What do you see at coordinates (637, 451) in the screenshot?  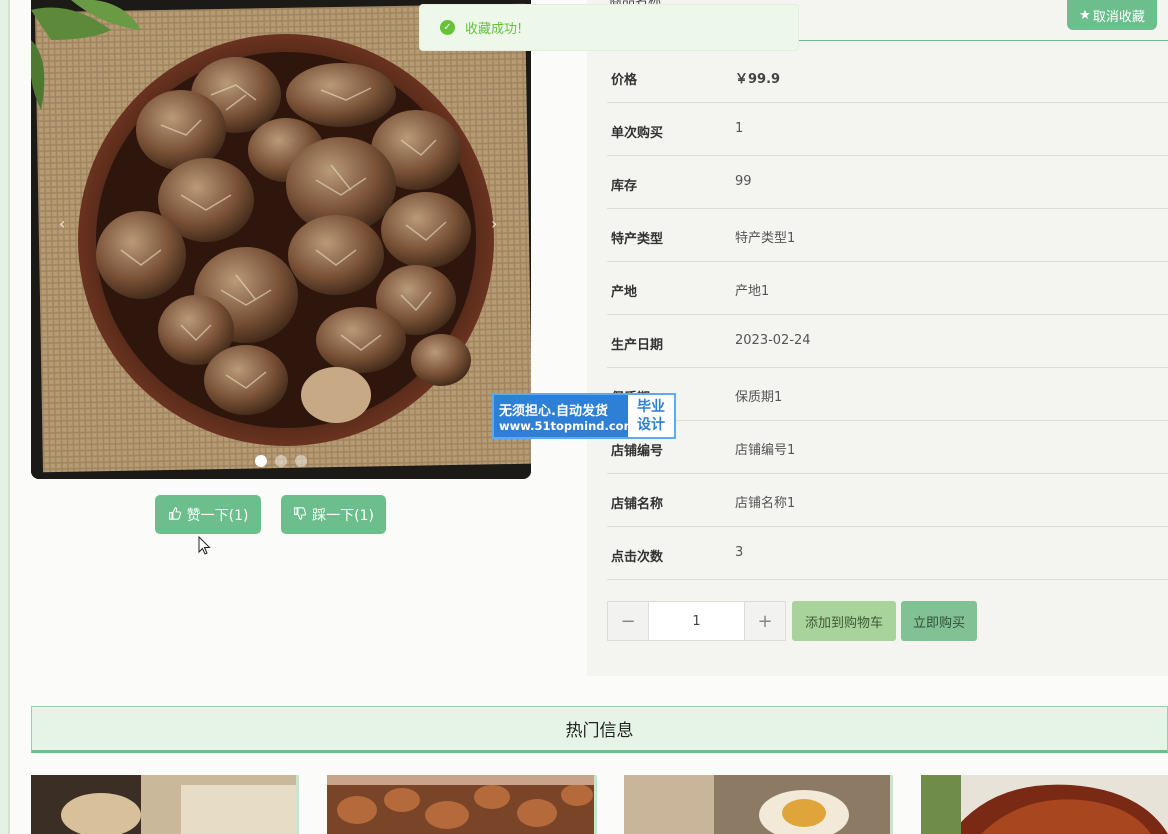 I see `detail-key: 店铺编号` at bounding box center [637, 451].